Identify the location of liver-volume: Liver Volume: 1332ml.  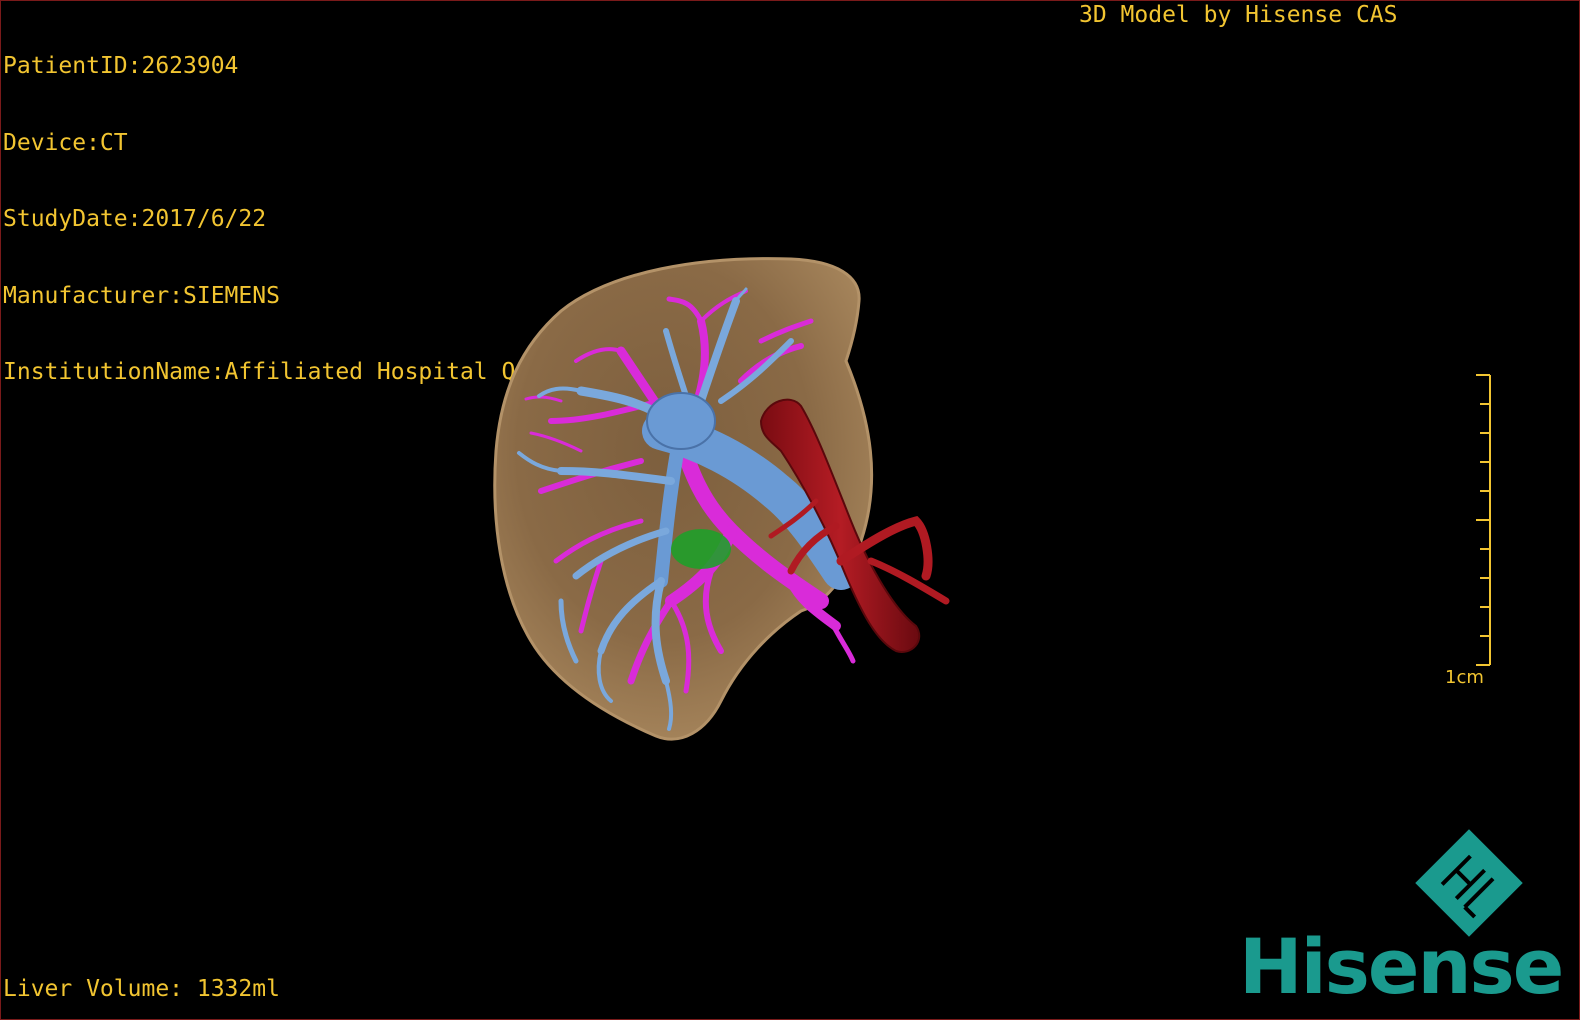
(141, 989).